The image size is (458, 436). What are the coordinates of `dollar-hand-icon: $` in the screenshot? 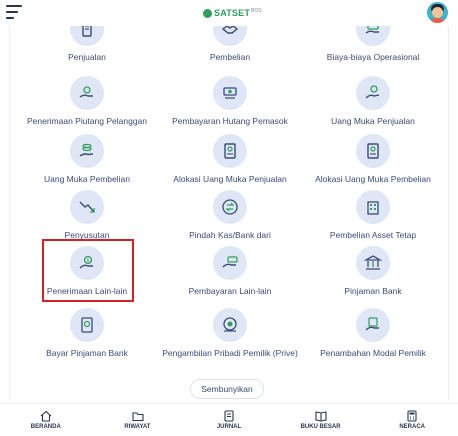 It's located at (87, 263).